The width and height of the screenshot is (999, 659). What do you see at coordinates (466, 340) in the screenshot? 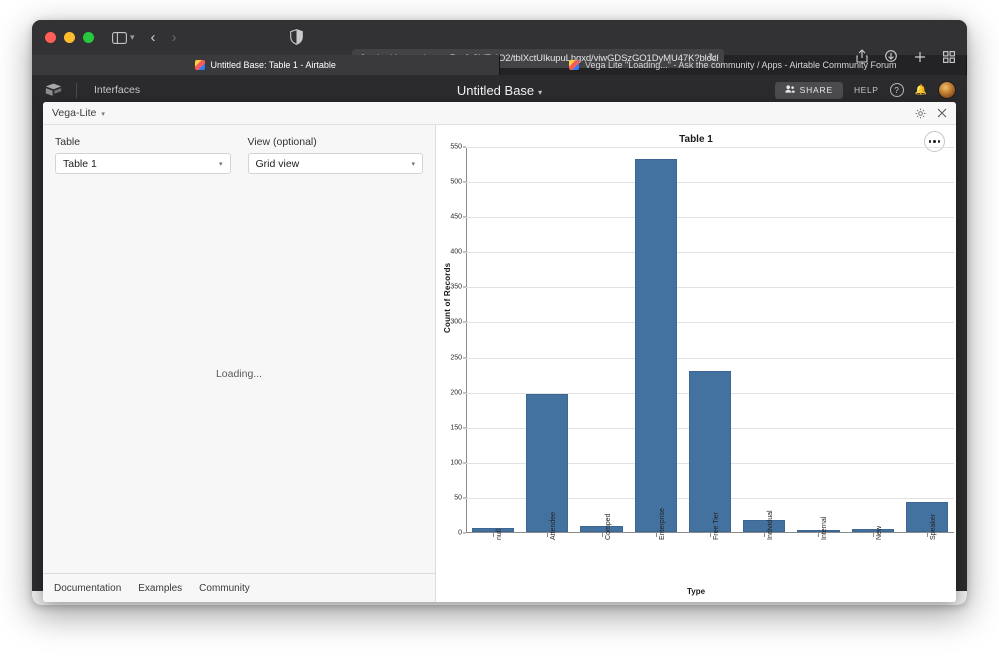
I see `y-axis-line` at bounding box center [466, 340].